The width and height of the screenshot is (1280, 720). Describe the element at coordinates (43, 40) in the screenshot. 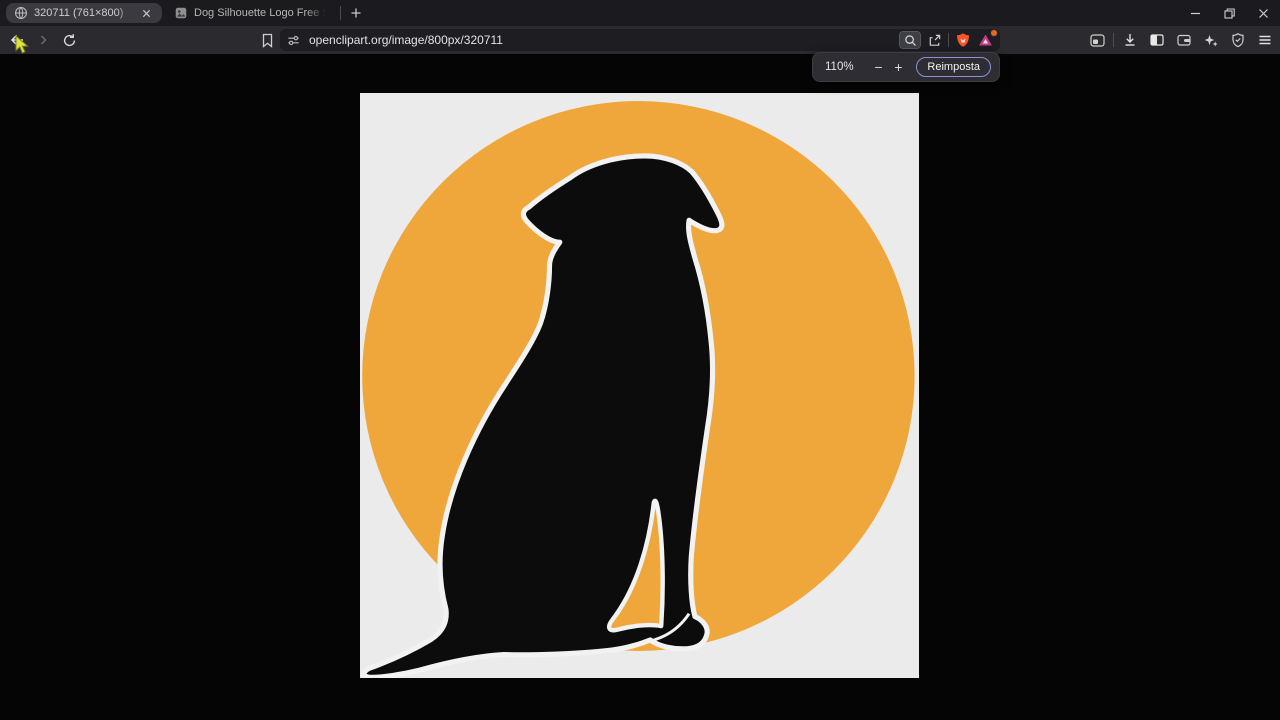

I see `forward-button` at that location.